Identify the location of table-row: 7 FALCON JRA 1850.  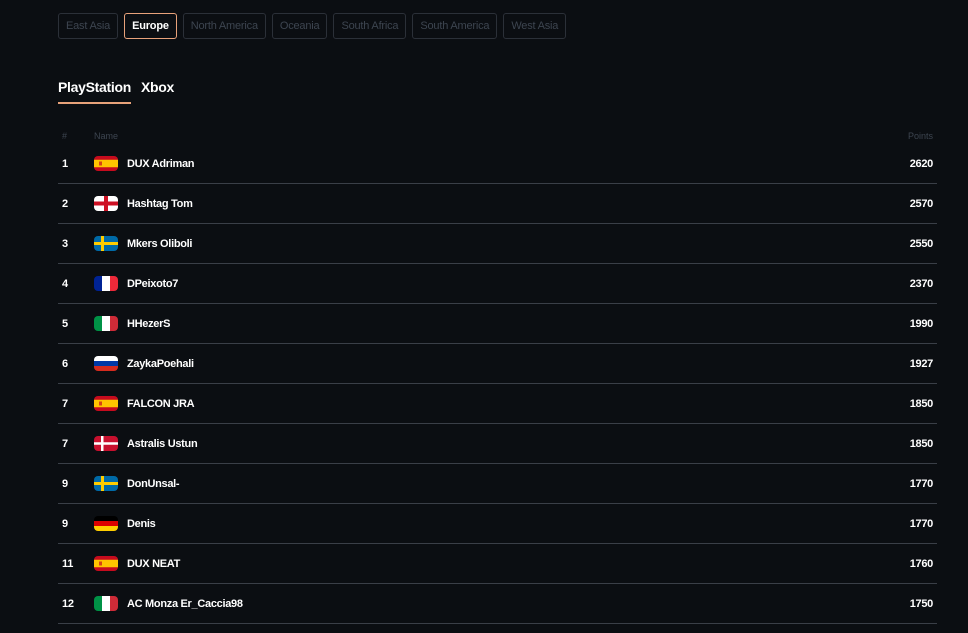
(497, 404).